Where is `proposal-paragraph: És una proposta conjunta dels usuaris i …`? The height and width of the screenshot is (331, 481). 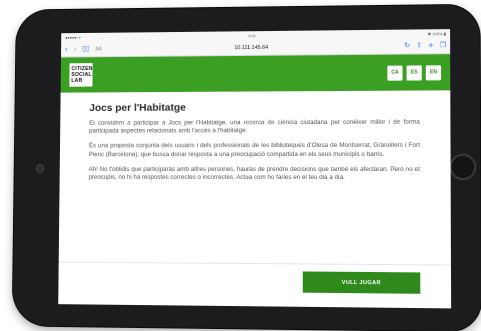
proposal-paragraph: És una proposta conjunta dels usuaris i … is located at coordinates (254, 150).